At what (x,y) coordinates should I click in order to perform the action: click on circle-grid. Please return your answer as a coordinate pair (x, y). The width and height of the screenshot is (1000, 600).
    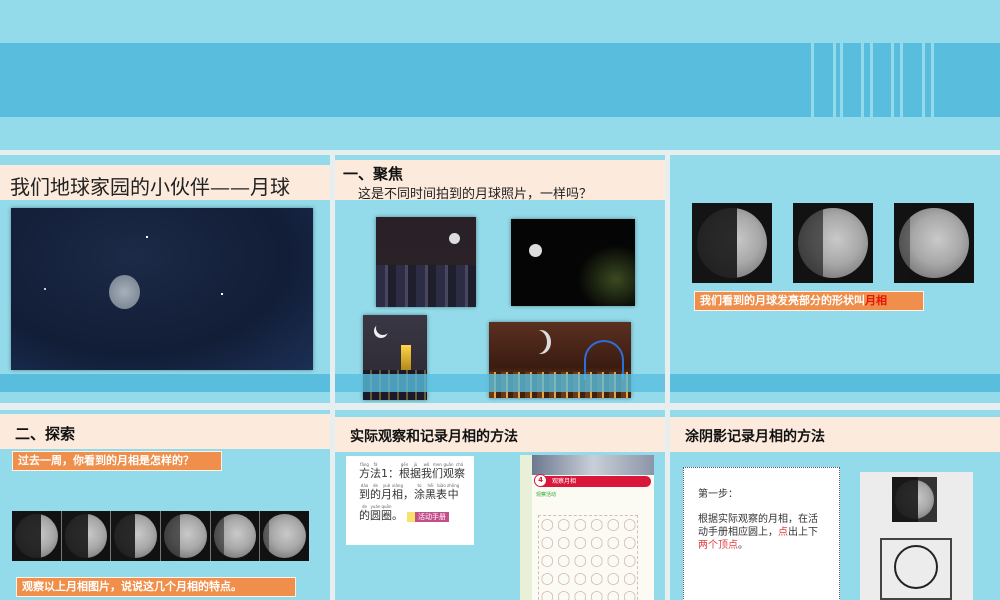
    Looking at the image, I should click on (588, 557).